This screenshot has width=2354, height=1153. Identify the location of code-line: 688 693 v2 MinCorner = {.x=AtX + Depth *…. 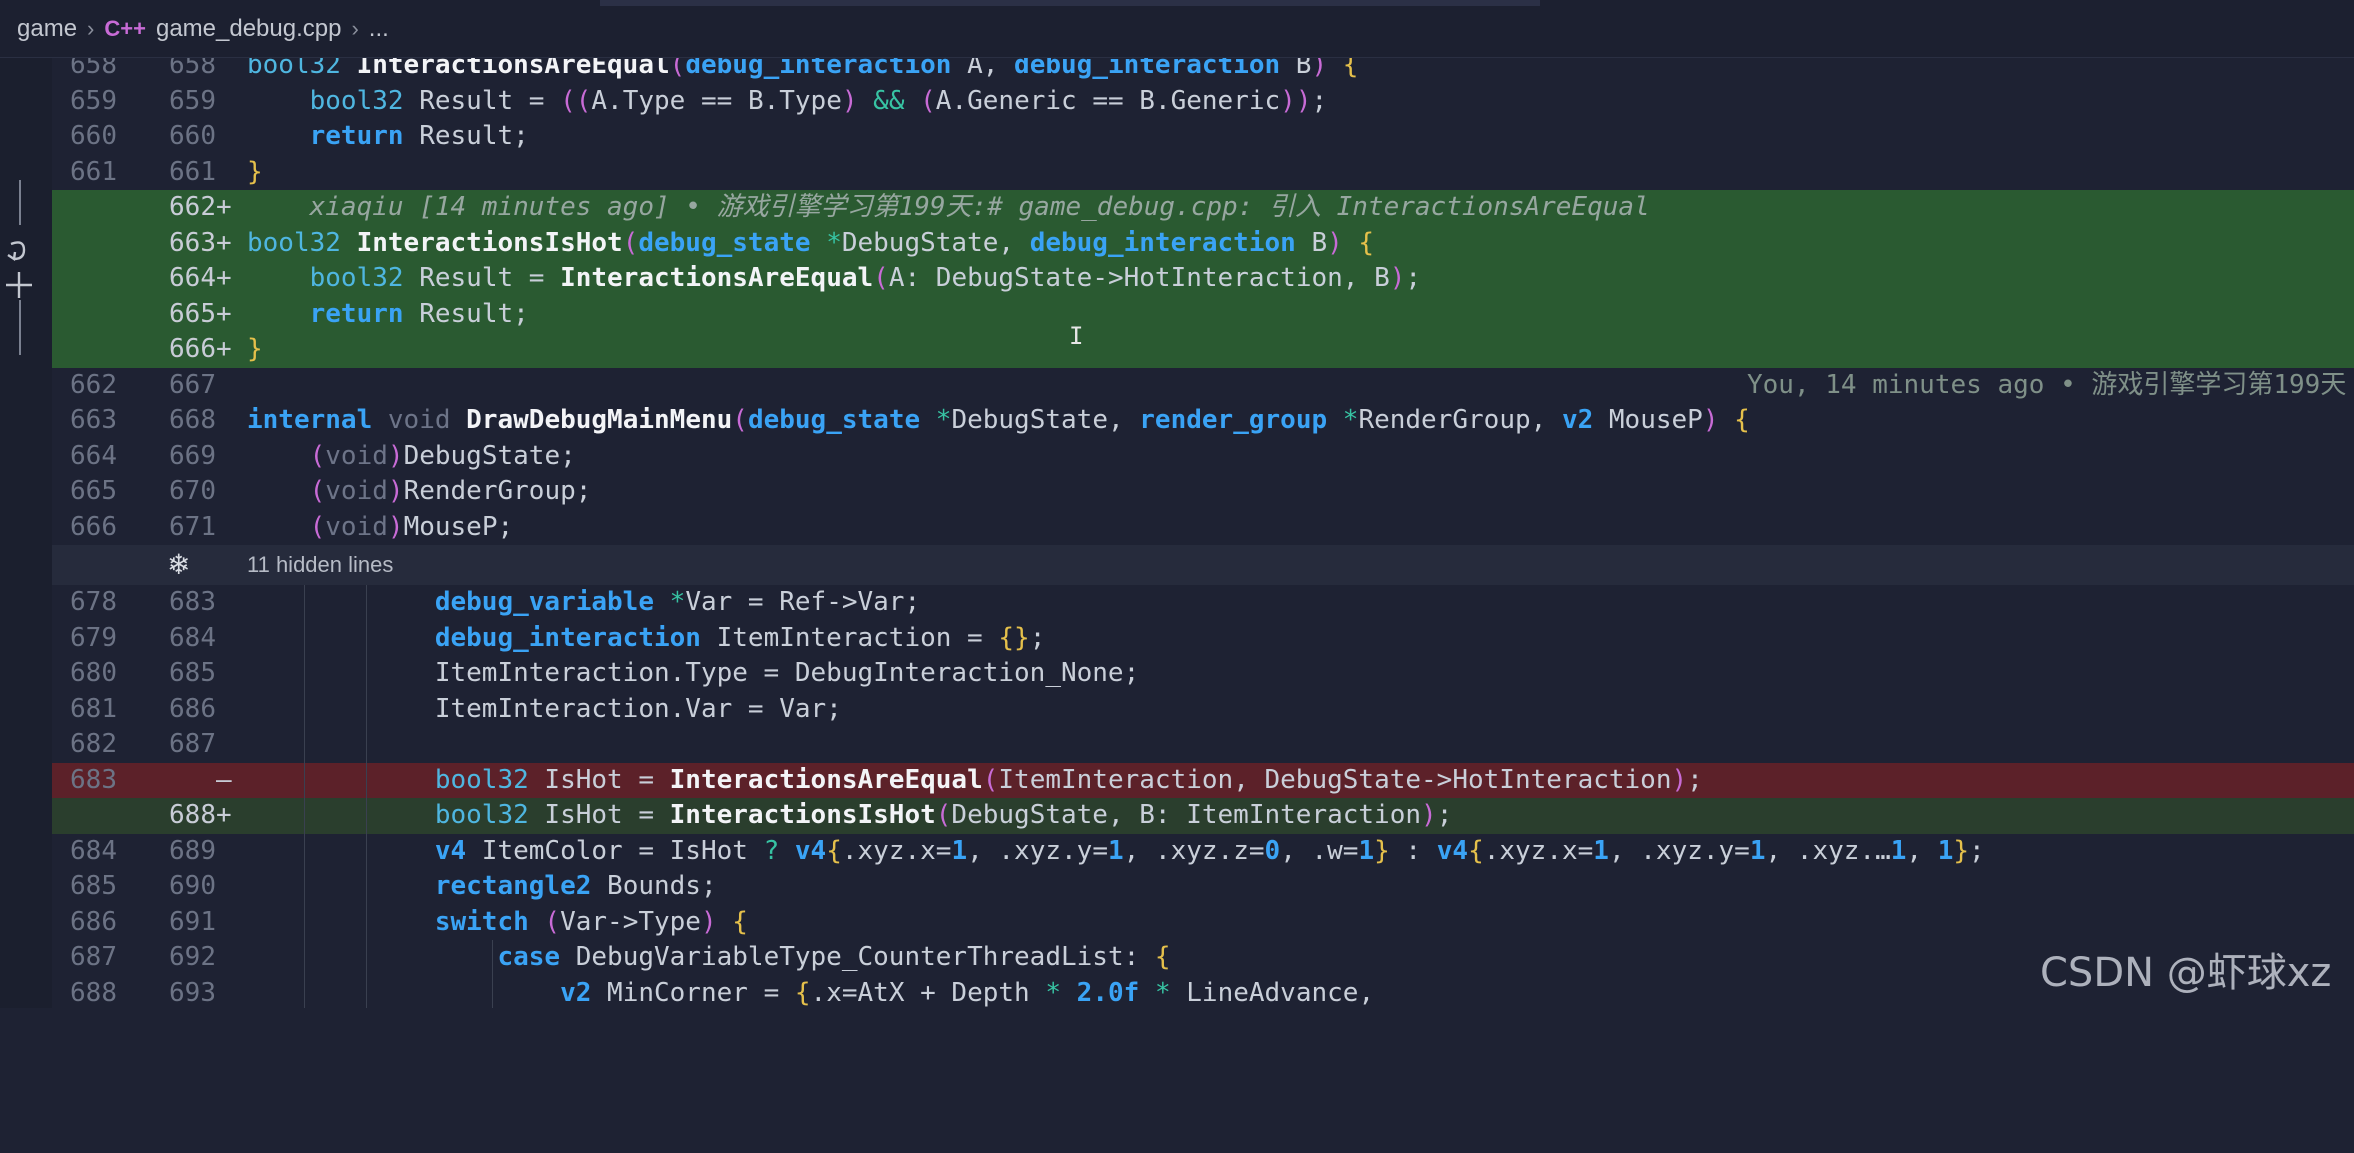
(1203, 994).